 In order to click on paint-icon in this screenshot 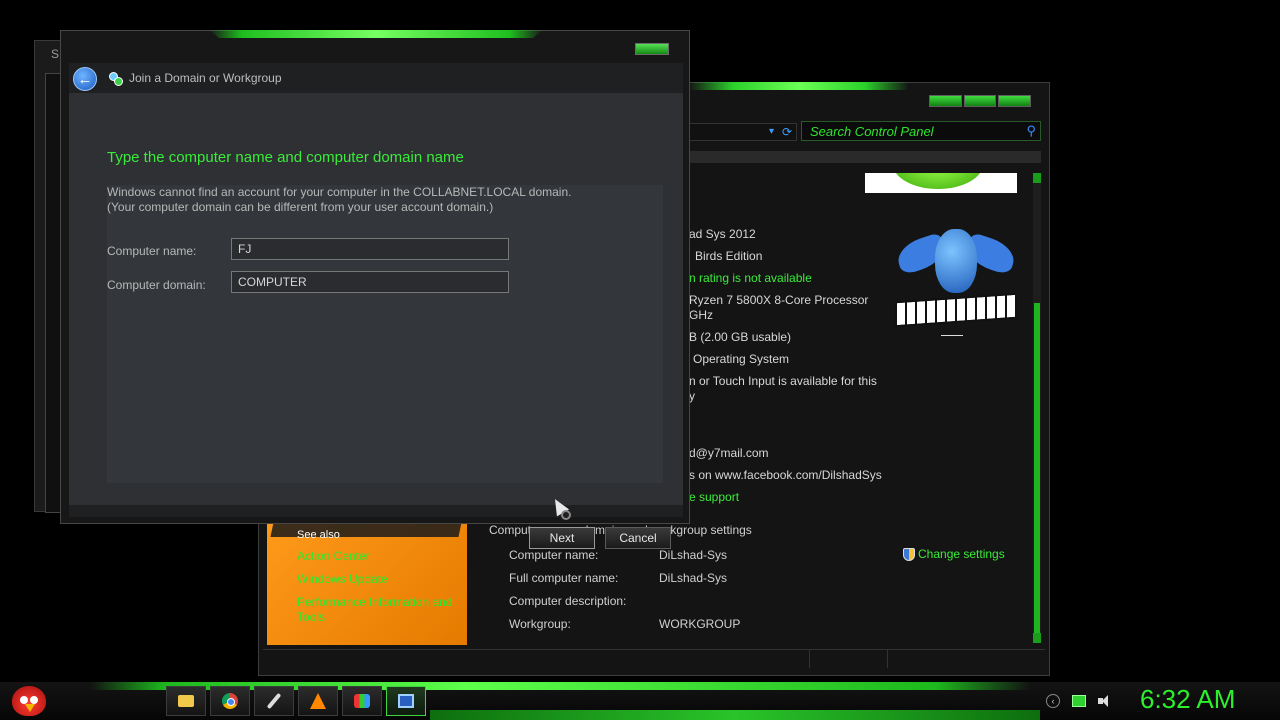, I will do `click(362, 701)`.